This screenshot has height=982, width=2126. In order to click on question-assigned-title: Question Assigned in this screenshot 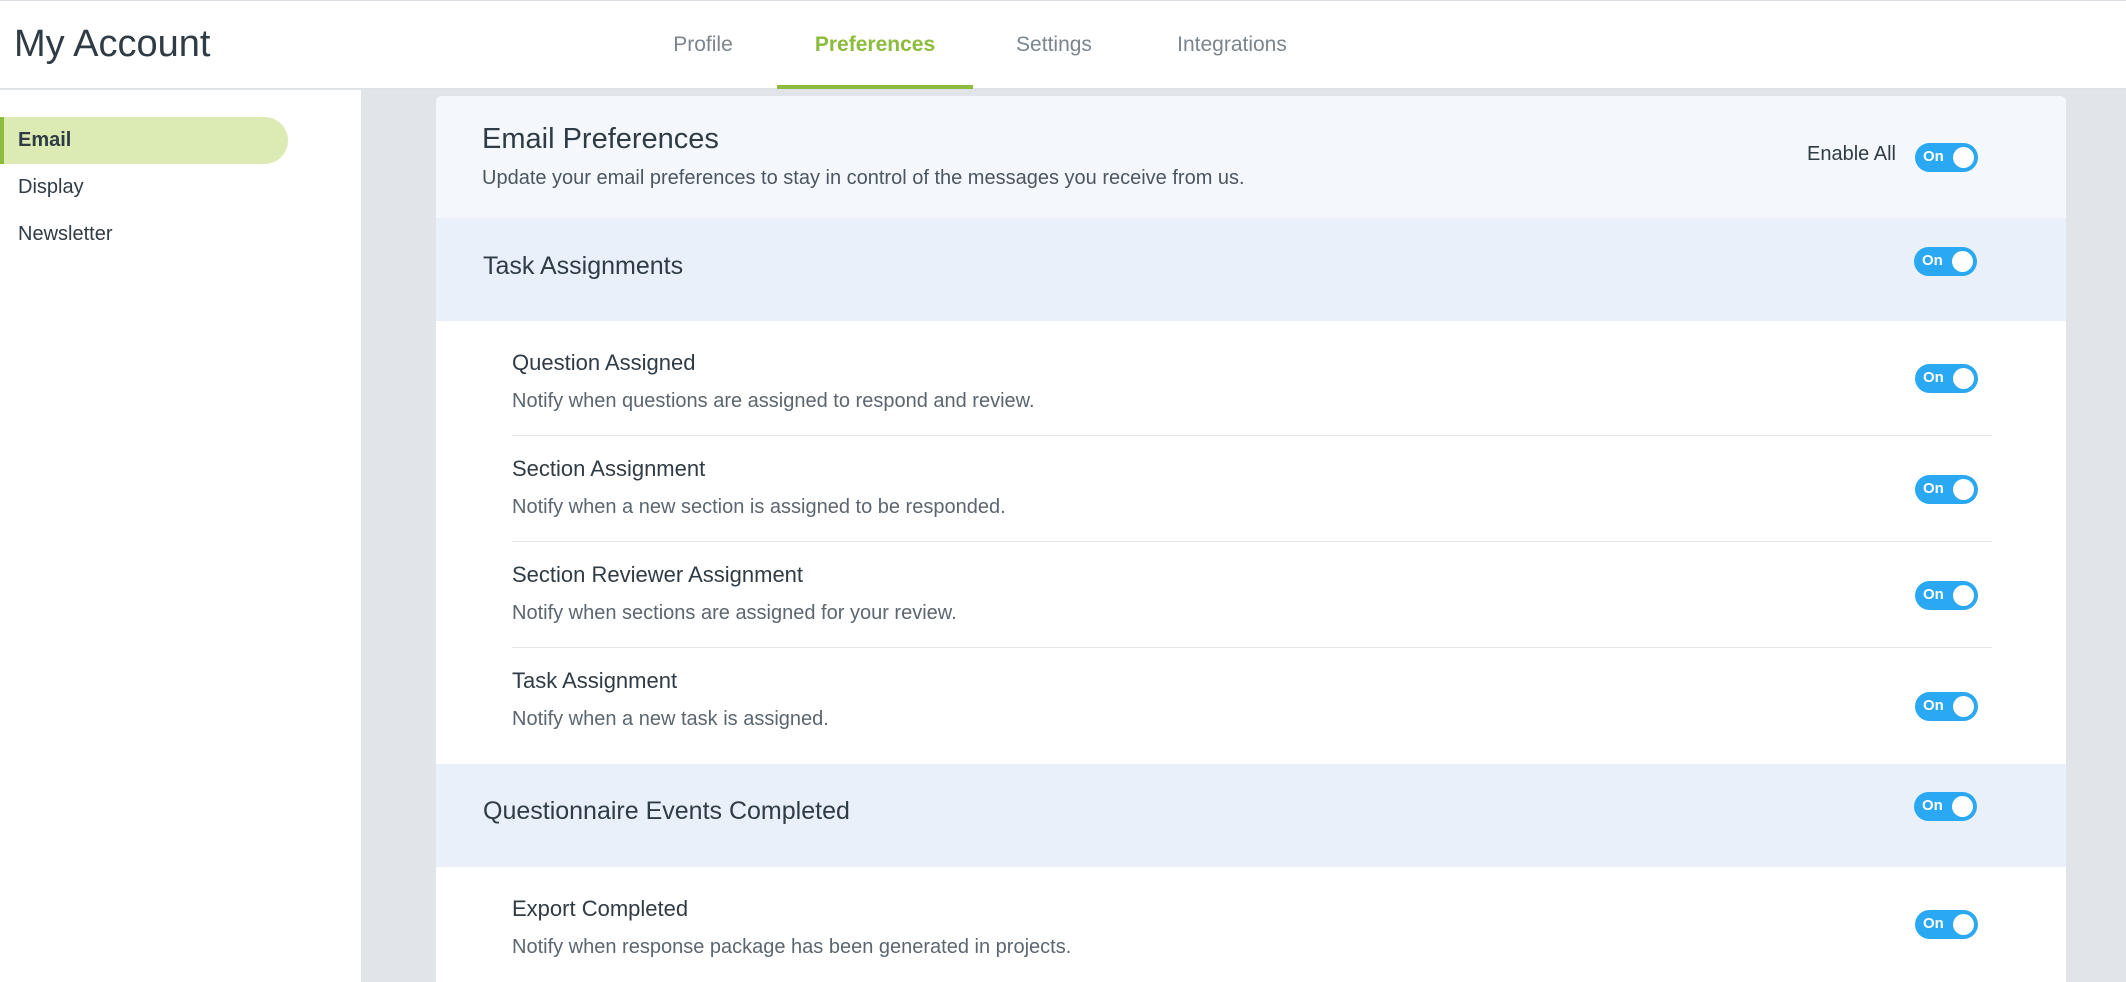, I will do `click(604, 362)`.